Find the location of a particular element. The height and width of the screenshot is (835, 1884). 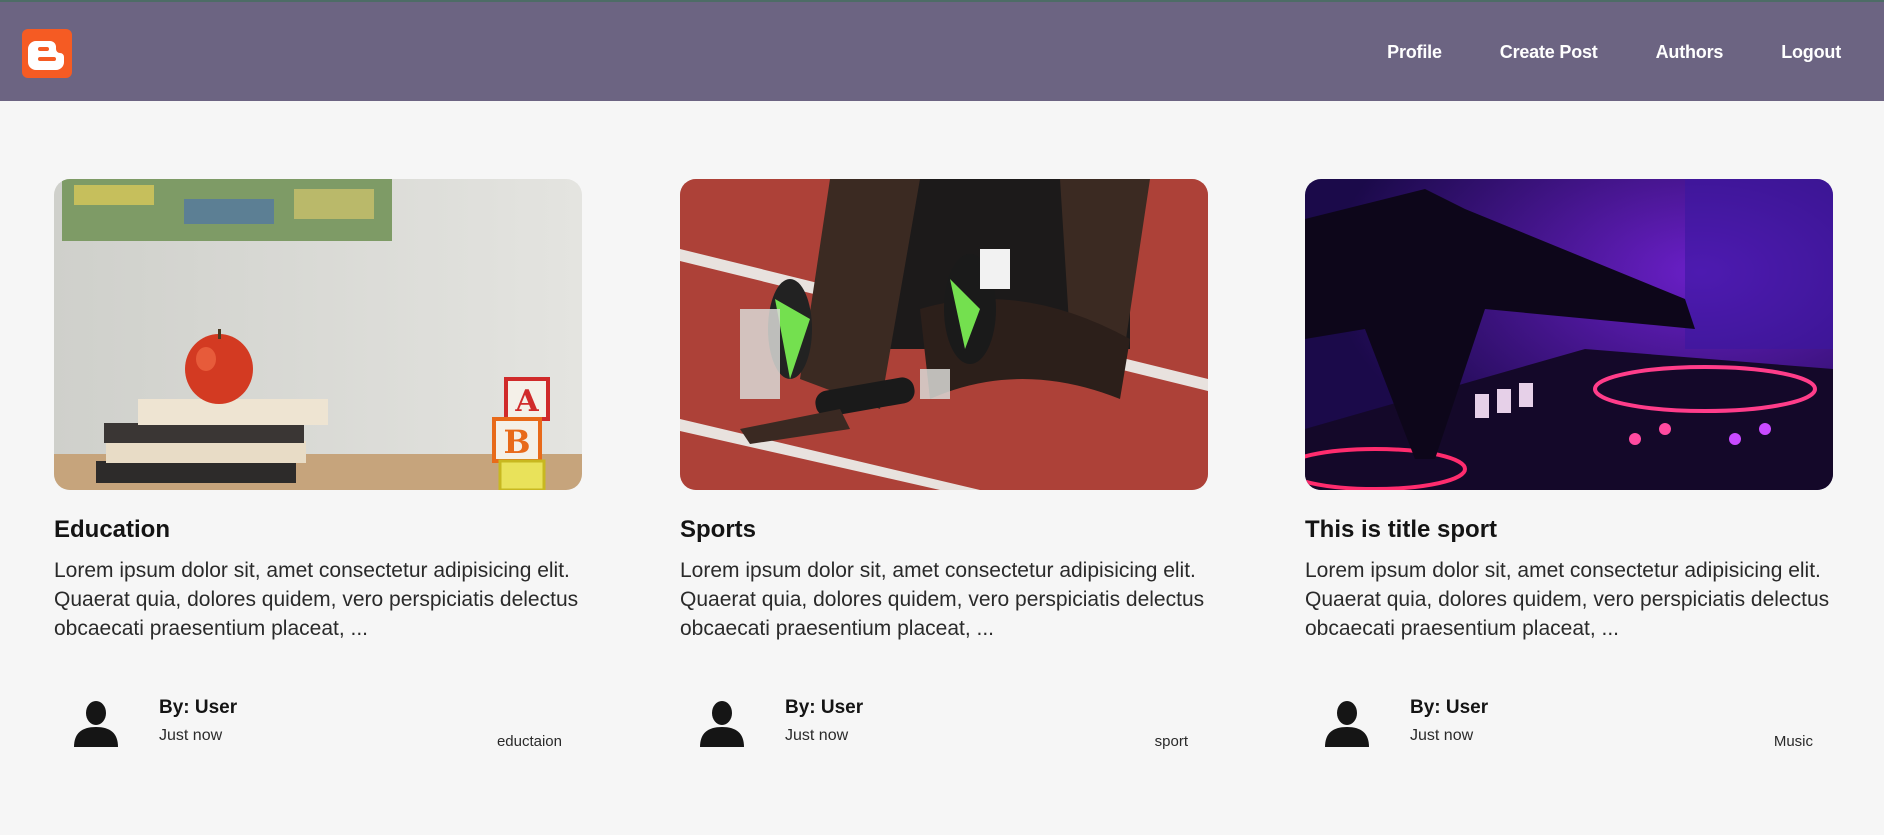

post-title: Sports is located at coordinates (718, 530).